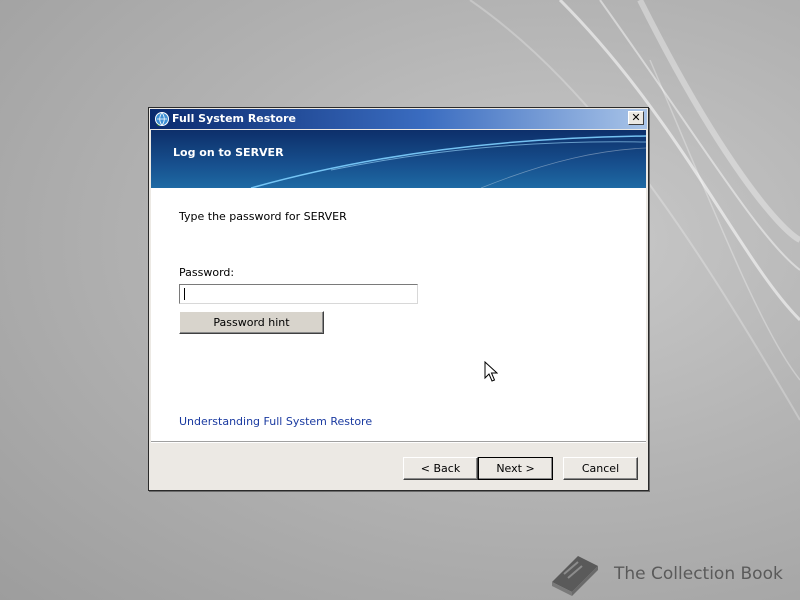  I want to click on next-button: Next >, so click(515, 468).